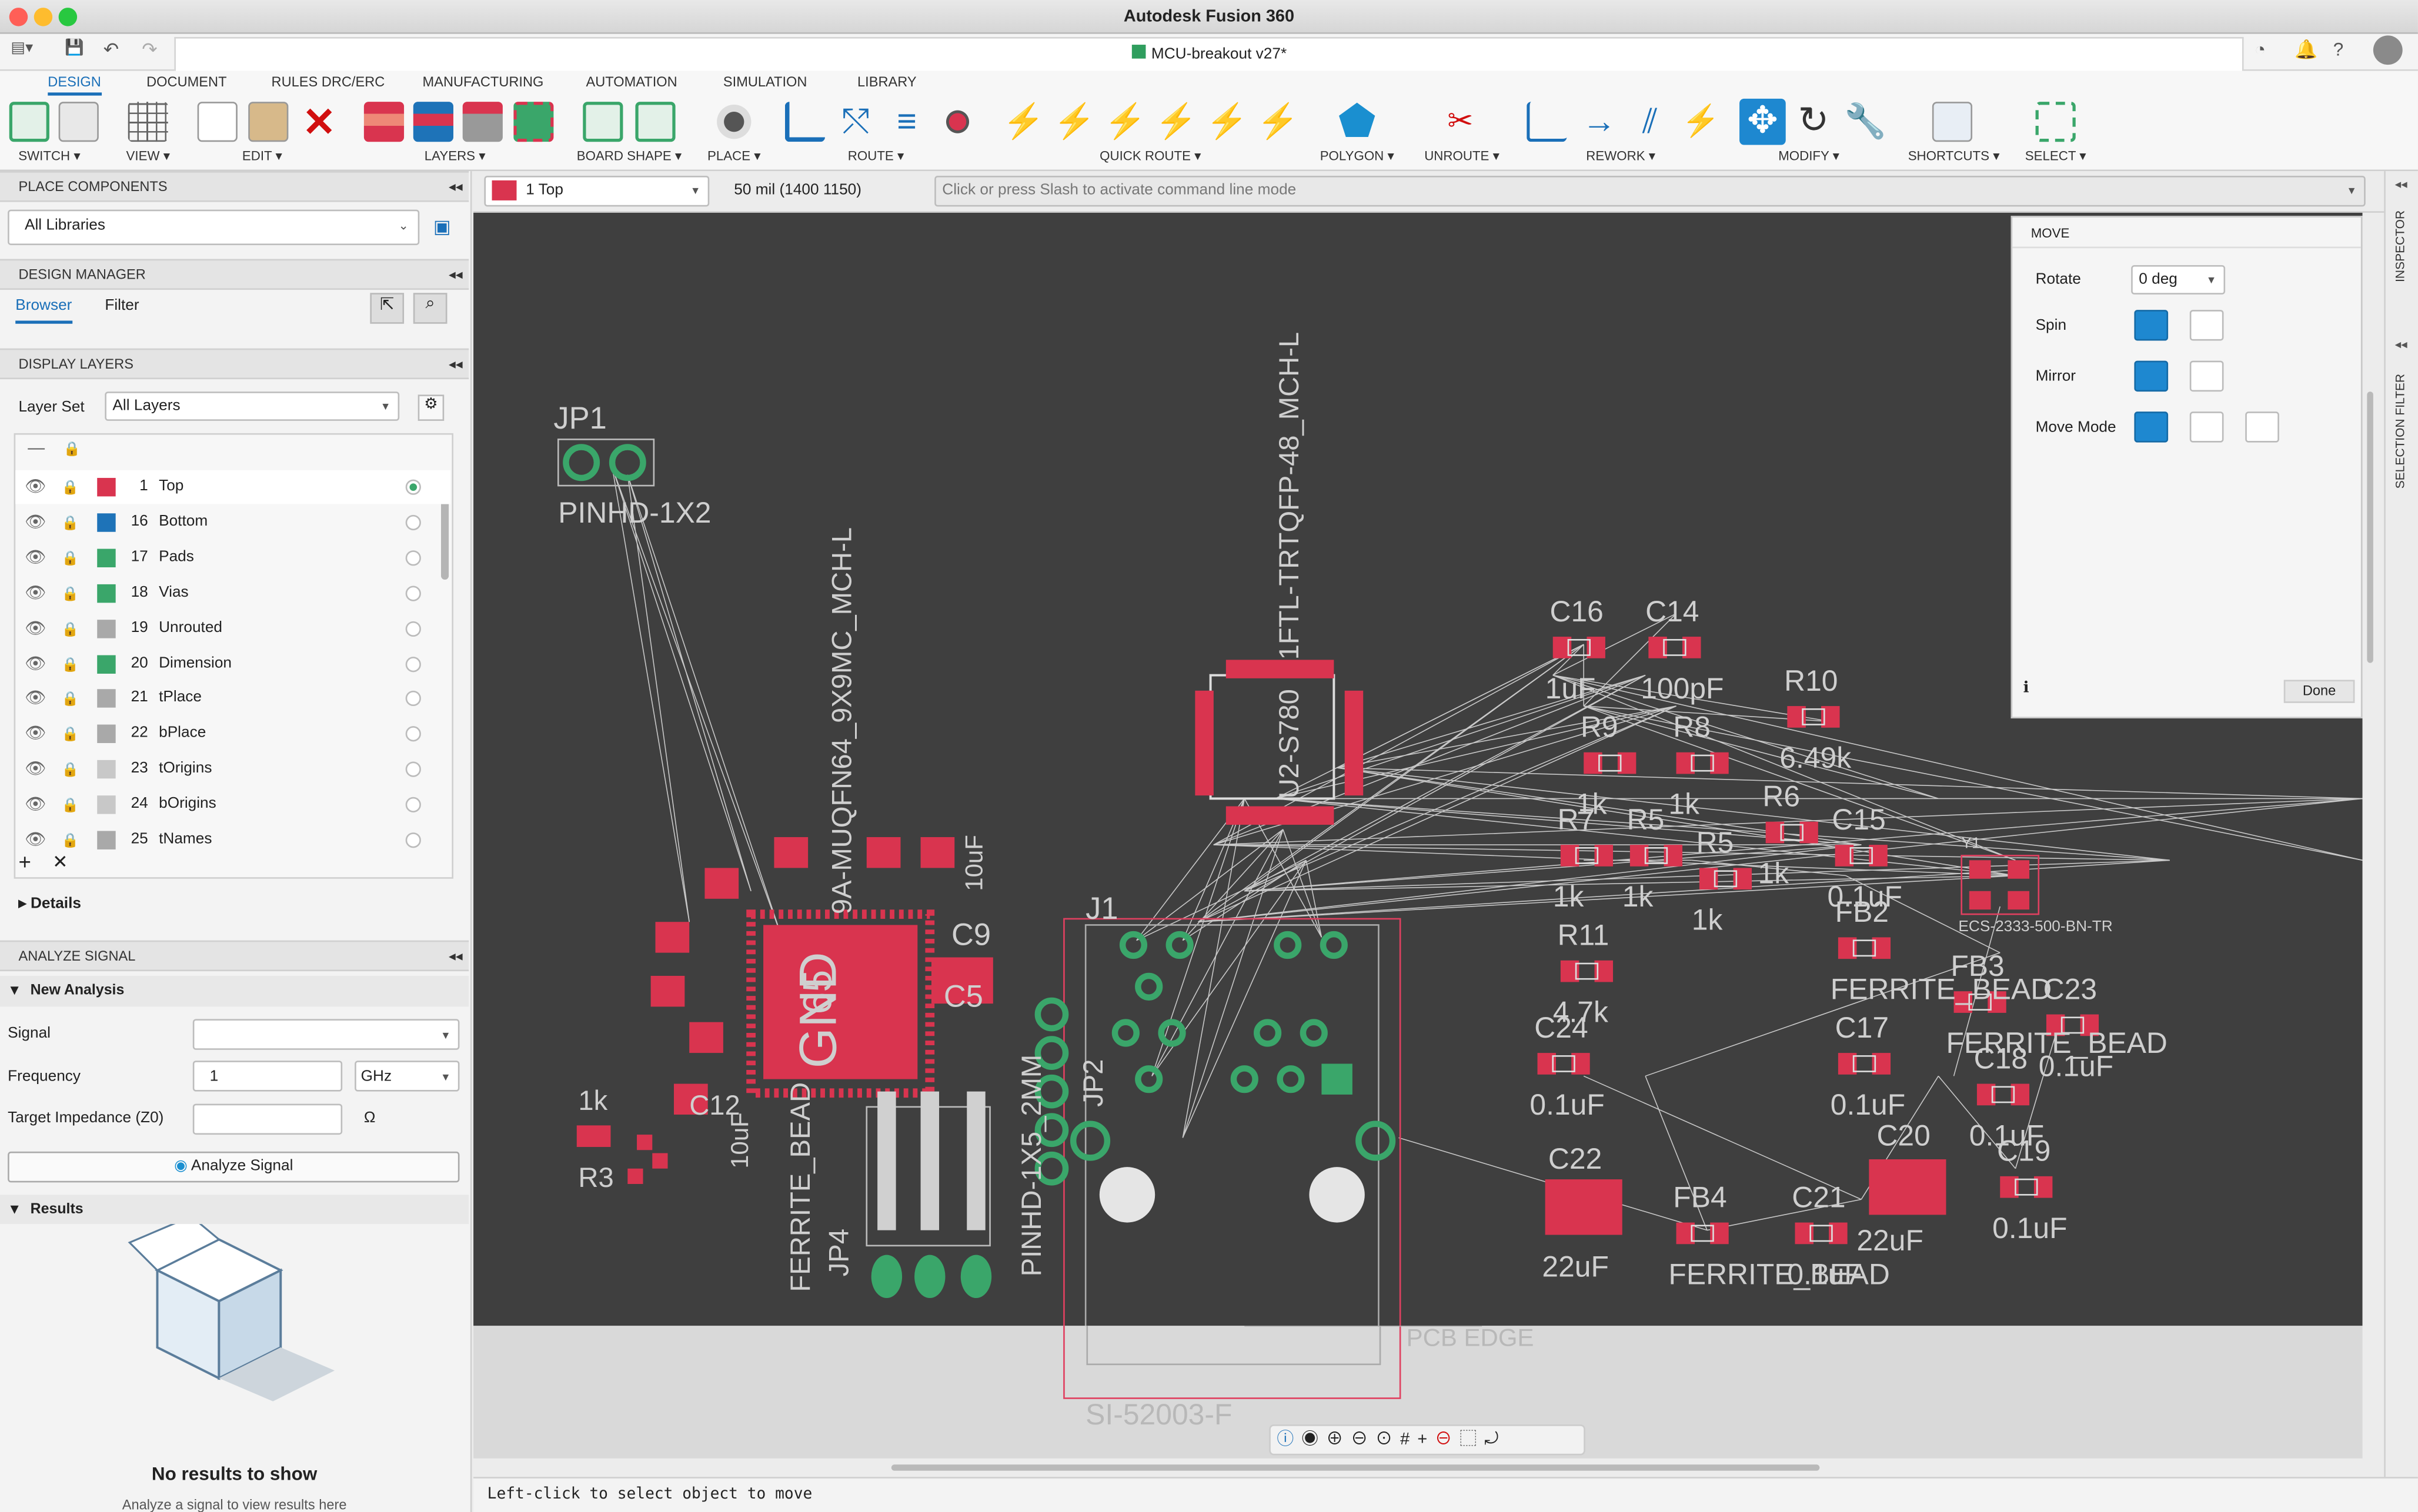 The height and width of the screenshot is (1512, 2418). I want to click on group-shortcuts: SHORTCUTS ▾, so click(1954, 156).